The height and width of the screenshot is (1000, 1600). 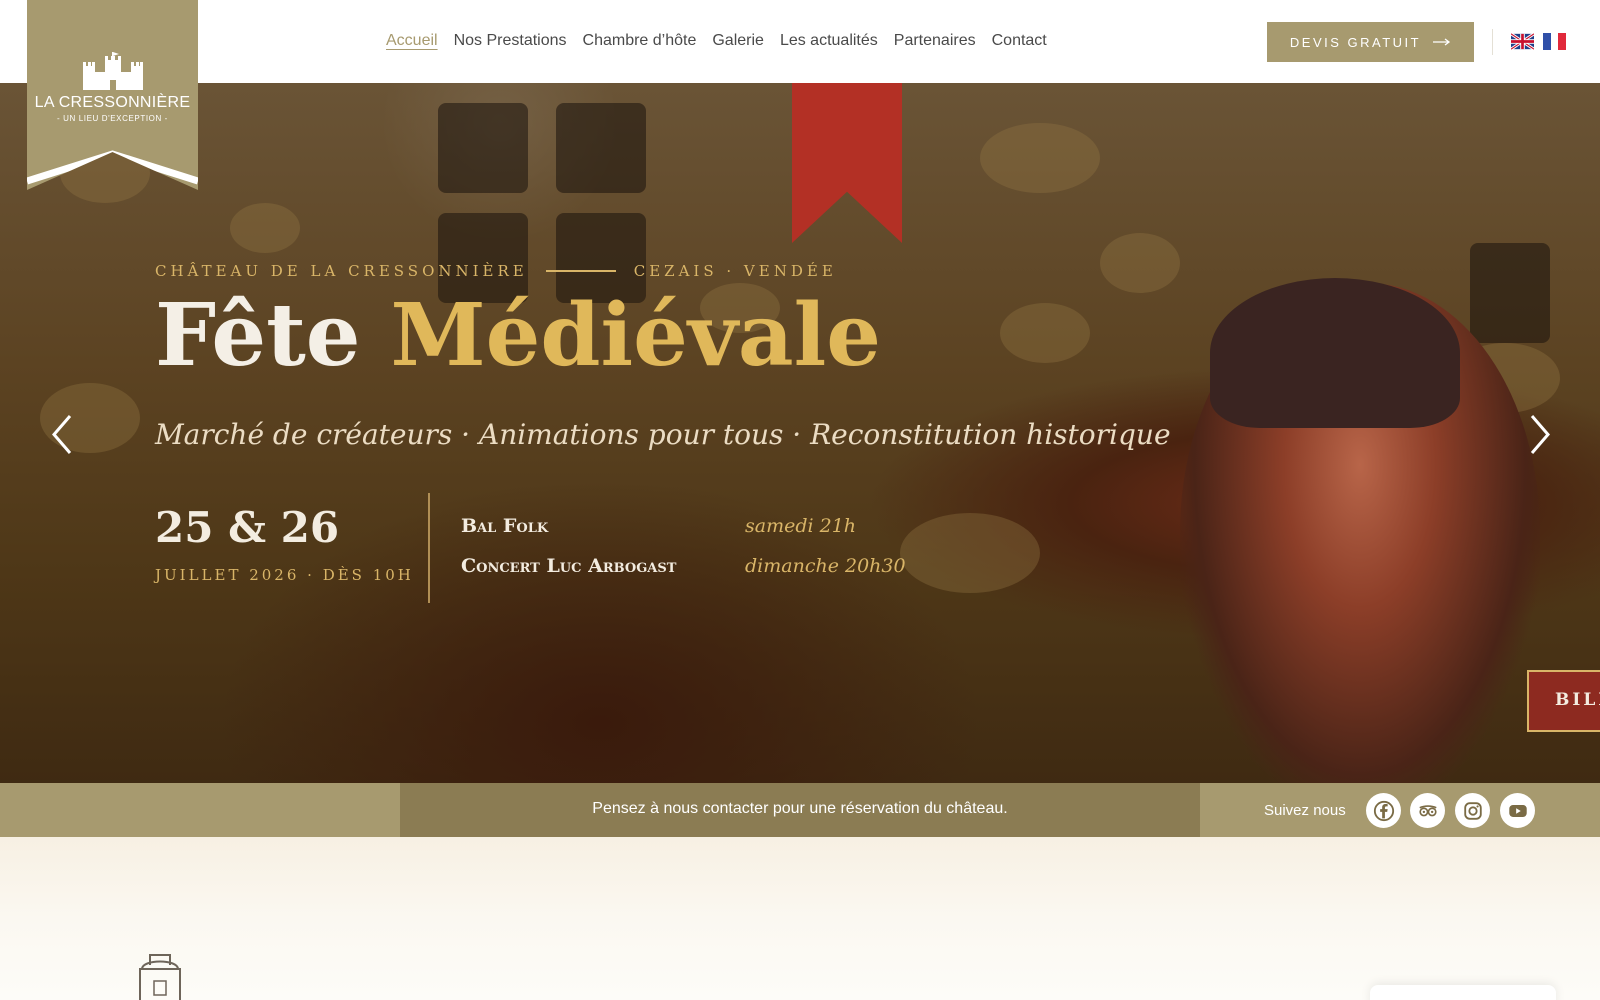 What do you see at coordinates (1563, 701) in the screenshot?
I see `billetterie-button: BILL` at bounding box center [1563, 701].